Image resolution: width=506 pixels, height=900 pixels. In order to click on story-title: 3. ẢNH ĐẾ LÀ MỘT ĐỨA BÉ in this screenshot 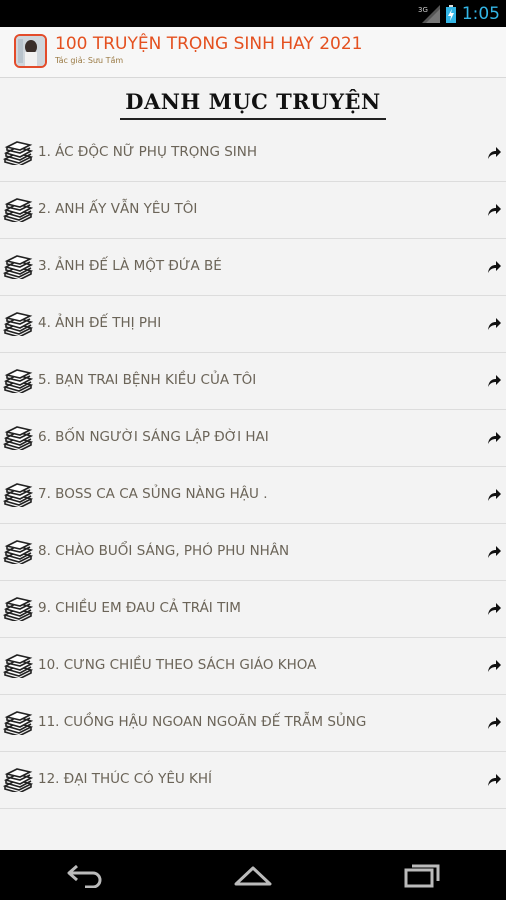, I will do `click(130, 266)`.